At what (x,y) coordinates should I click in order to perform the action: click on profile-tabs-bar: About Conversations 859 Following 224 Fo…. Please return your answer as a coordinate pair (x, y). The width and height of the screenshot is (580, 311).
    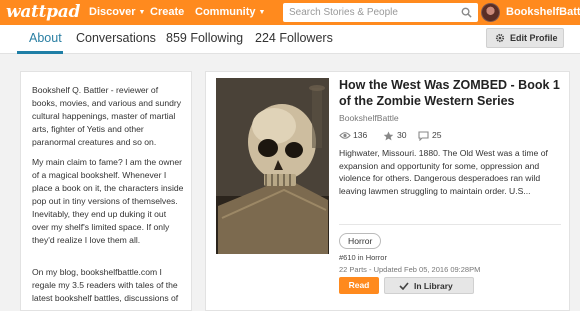
    Looking at the image, I should click on (290, 39).